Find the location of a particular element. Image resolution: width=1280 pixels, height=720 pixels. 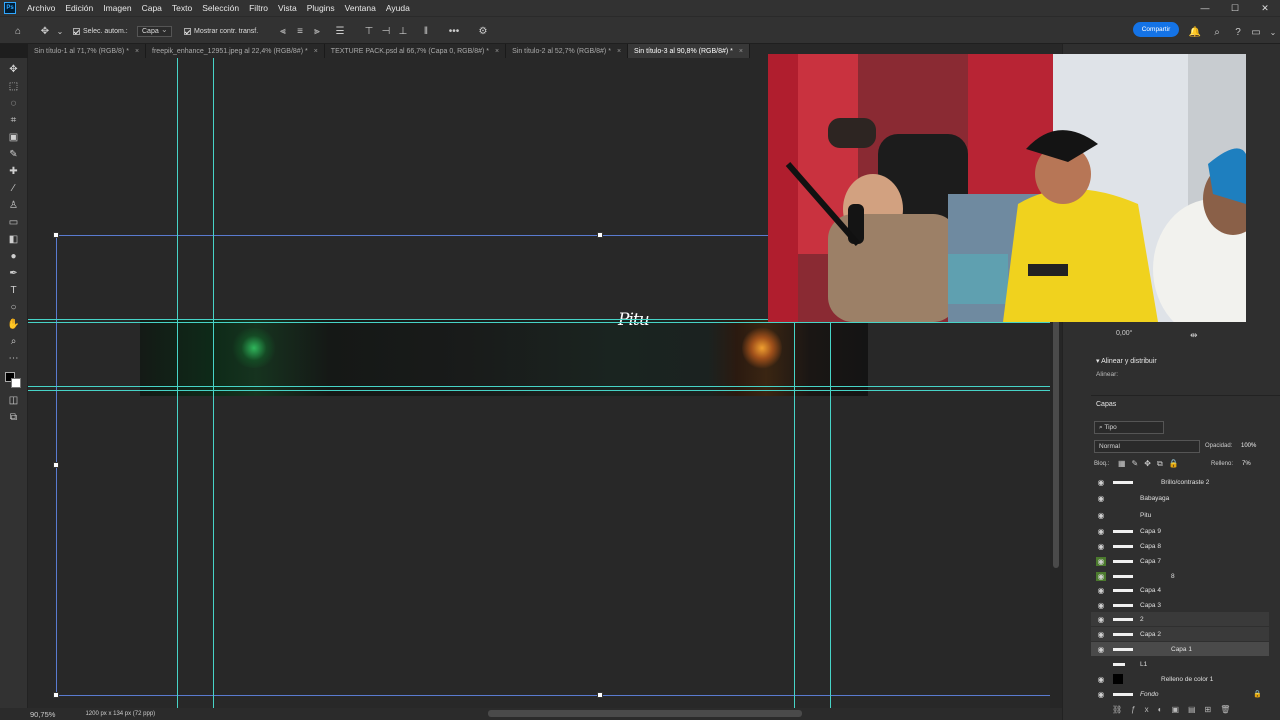

type-tool-icon: T is located at coordinates (13, 291).